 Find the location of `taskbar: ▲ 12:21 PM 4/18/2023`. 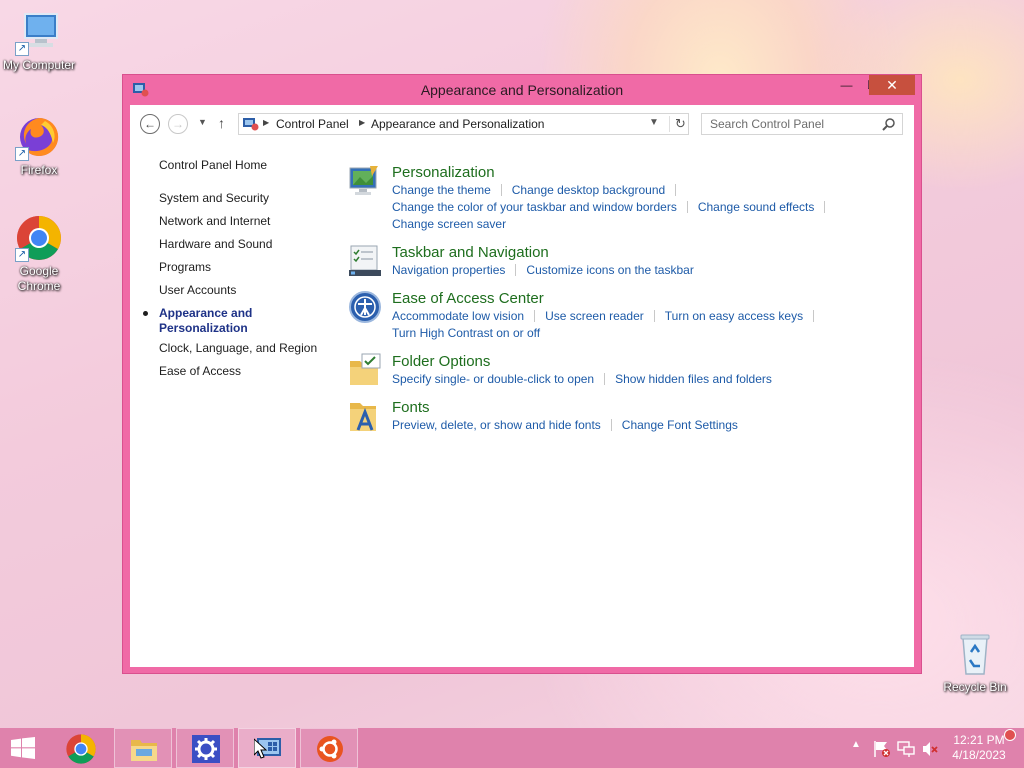

taskbar: ▲ 12:21 PM 4/18/2023 is located at coordinates (512, 748).